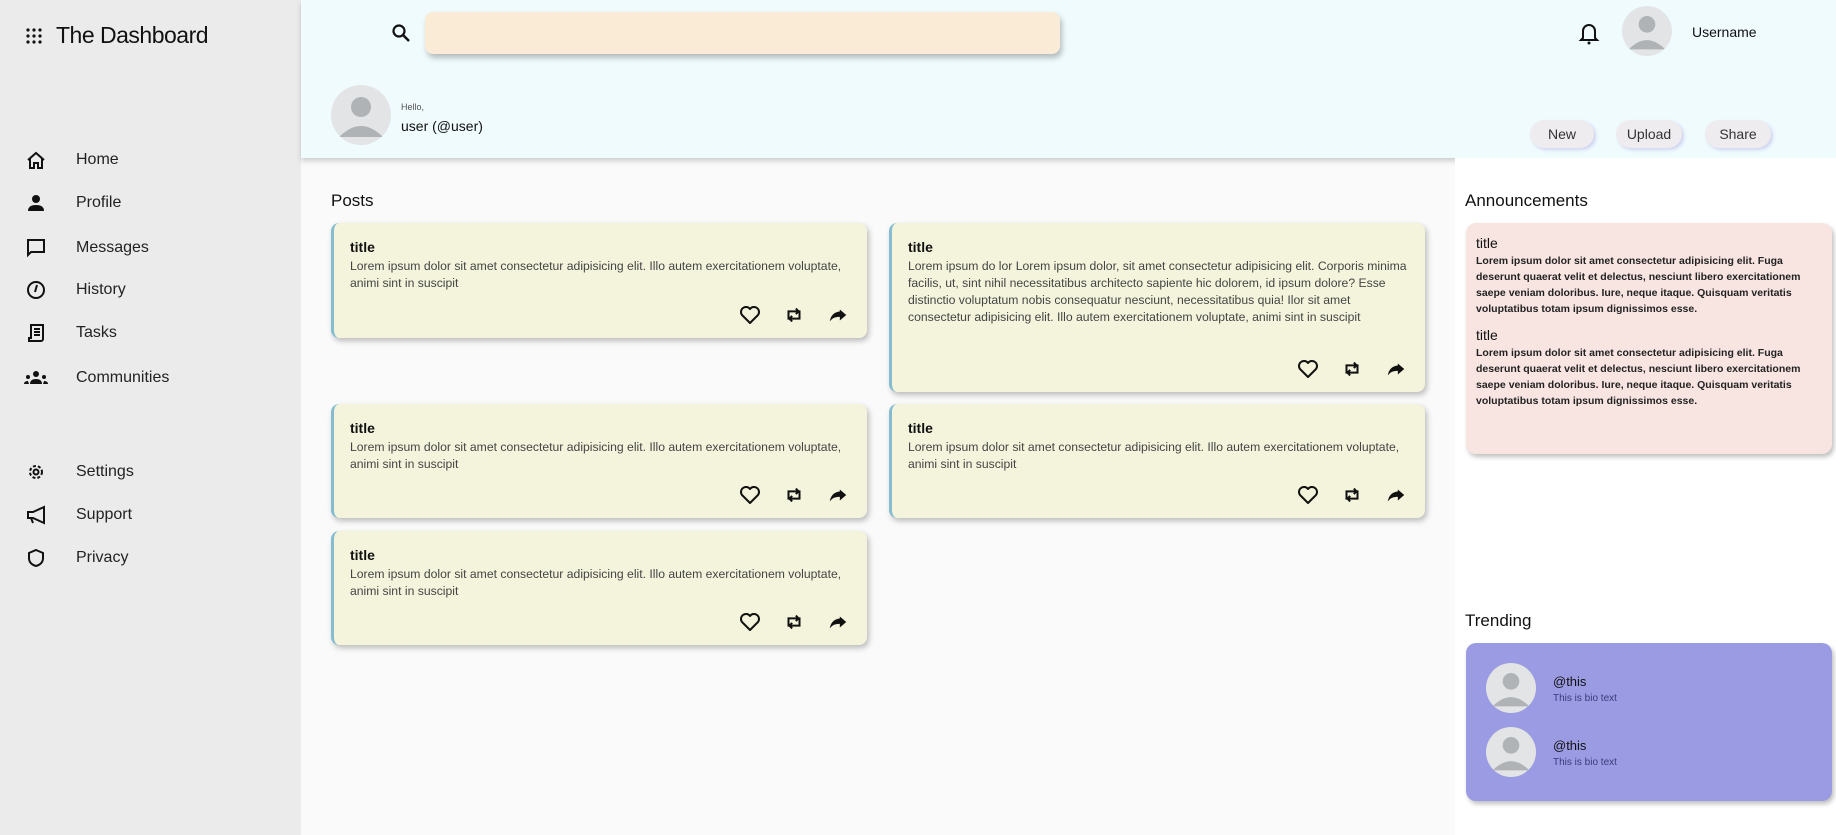 This screenshot has height=835, width=1836. I want to click on user-avatar, so click(1647, 31).